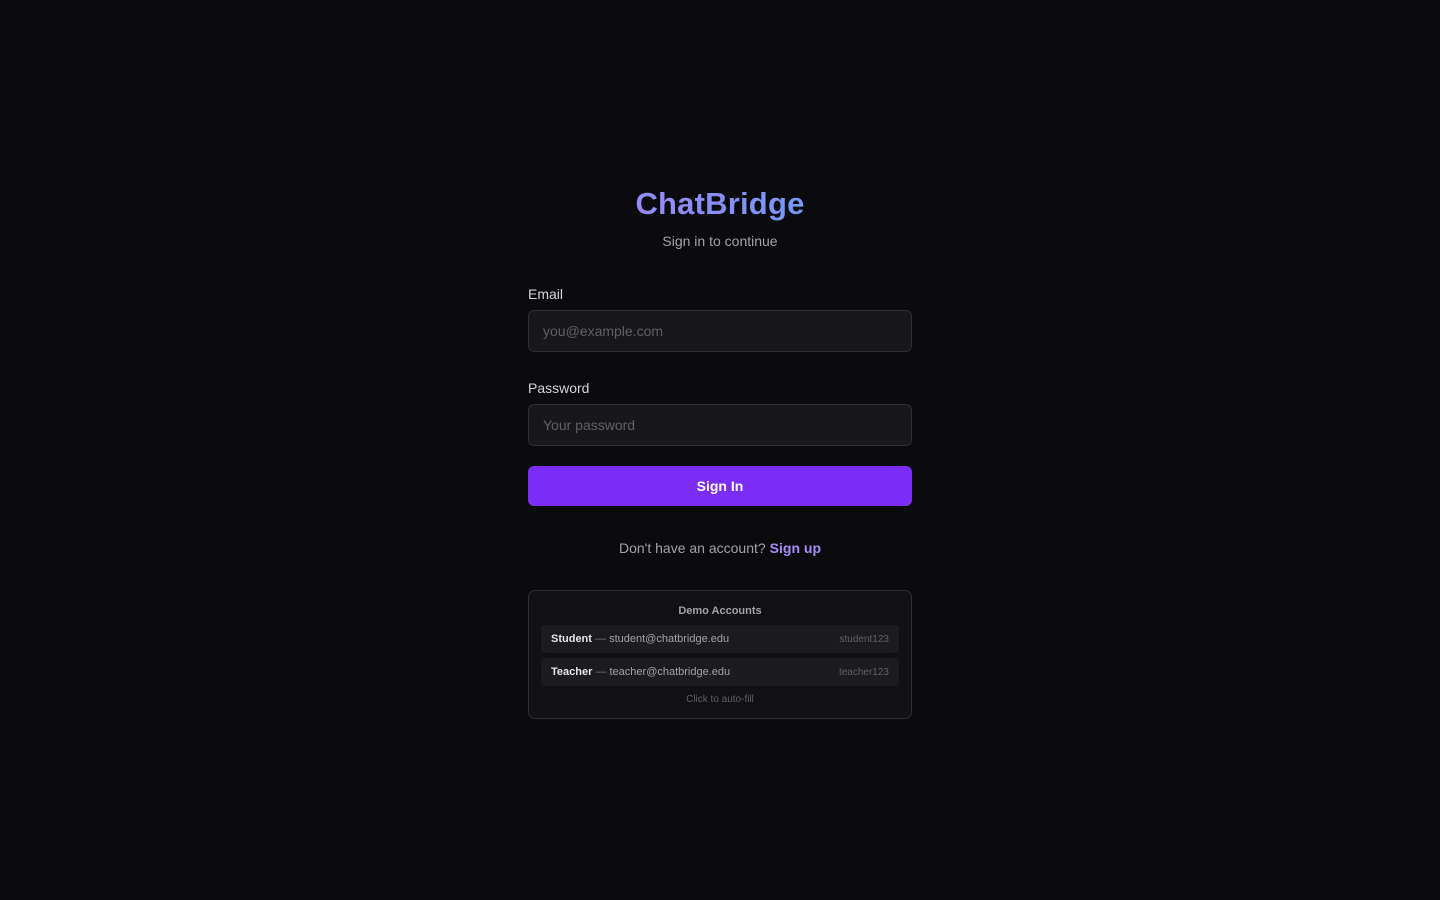  What do you see at coordinates (669, 639) in the screenshot?
I see `demo-account-email: student@chatbridge.edu` at bounding box center [669, 639].